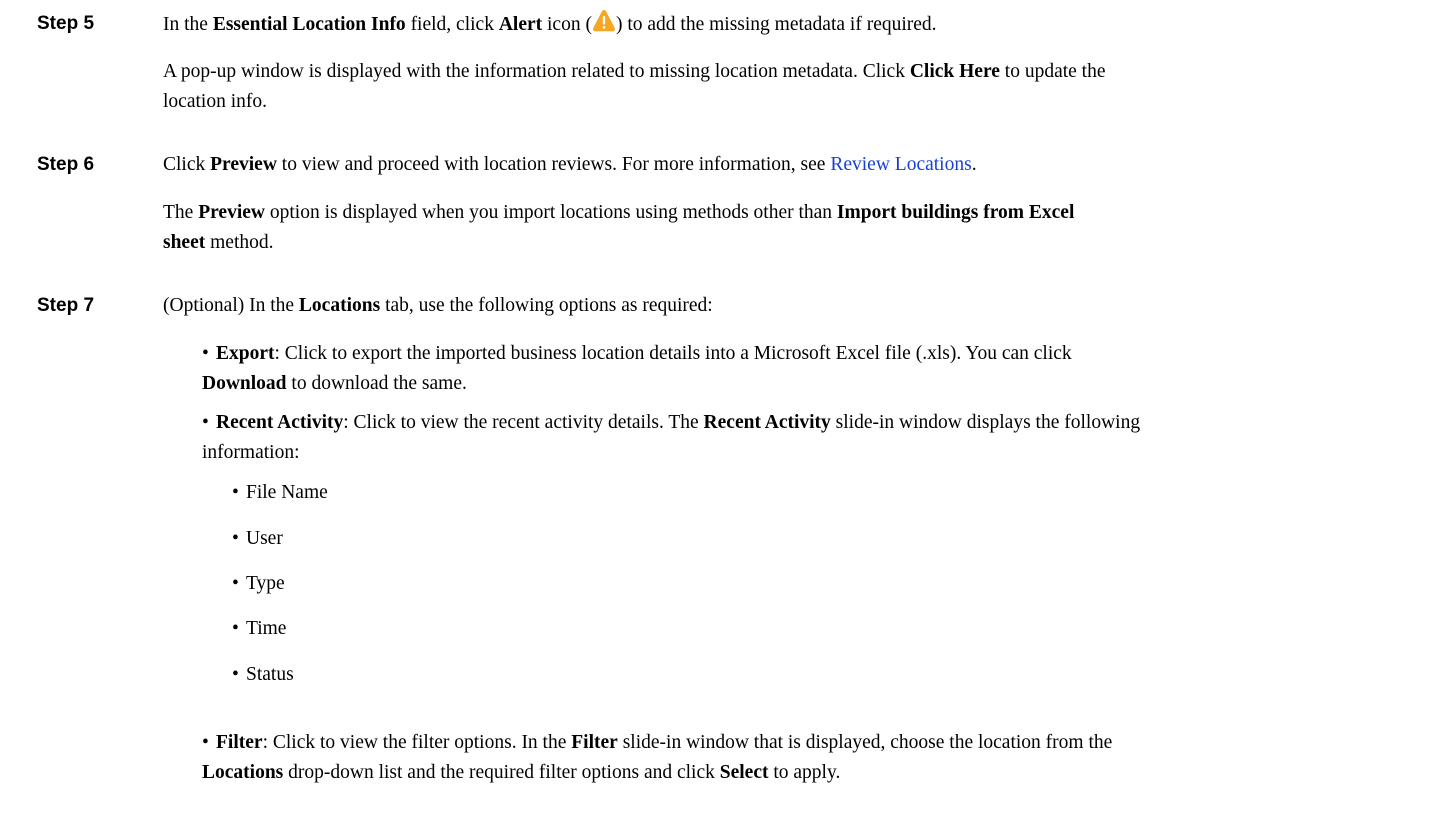 This screenshot has height=834, width=1429. I want to click on review-locations-link: Review Locations, so click(900, 164).